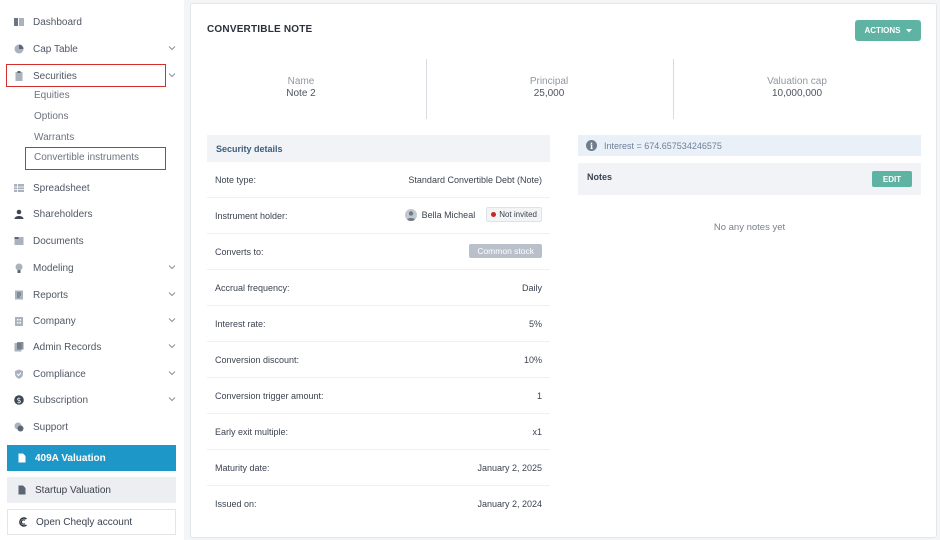 The width and height of the screenshot is (940, 540). What do you see at coordinates (23, 522) in the screenshot?
I see `cheqly-logo-icon` at bounding box center [23, 522].